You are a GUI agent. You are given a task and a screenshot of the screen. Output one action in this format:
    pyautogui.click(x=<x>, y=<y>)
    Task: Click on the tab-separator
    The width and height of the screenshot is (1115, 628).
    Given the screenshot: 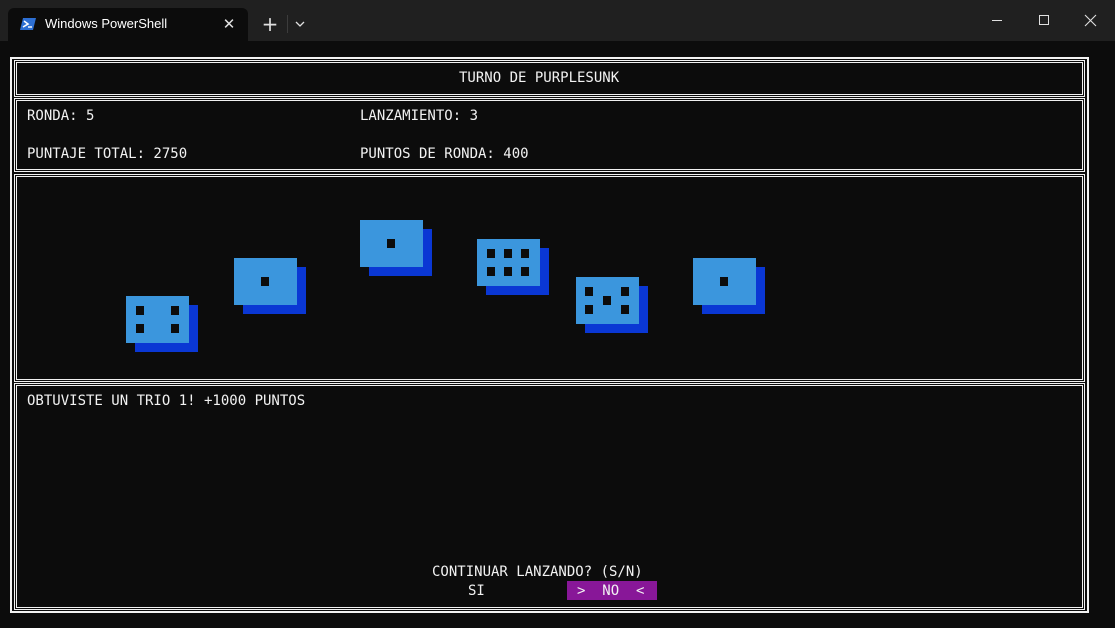 What is the action you would take?
    pyautogui.click(x=287, y=24)
    